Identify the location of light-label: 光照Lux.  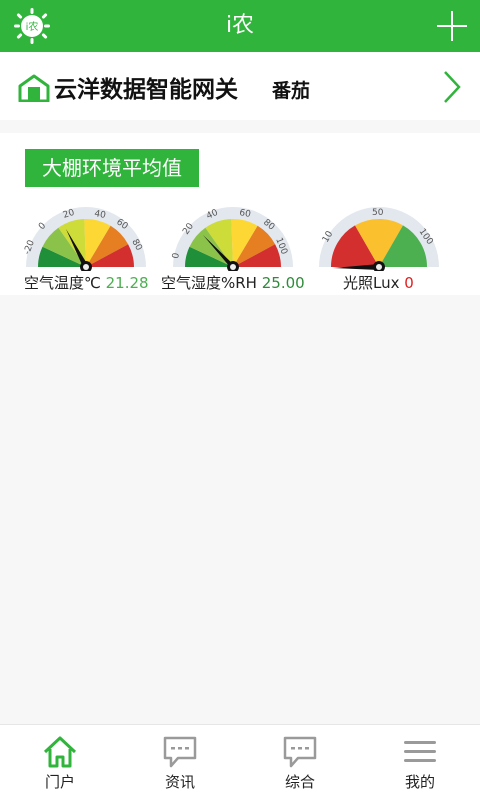
(371, 283).